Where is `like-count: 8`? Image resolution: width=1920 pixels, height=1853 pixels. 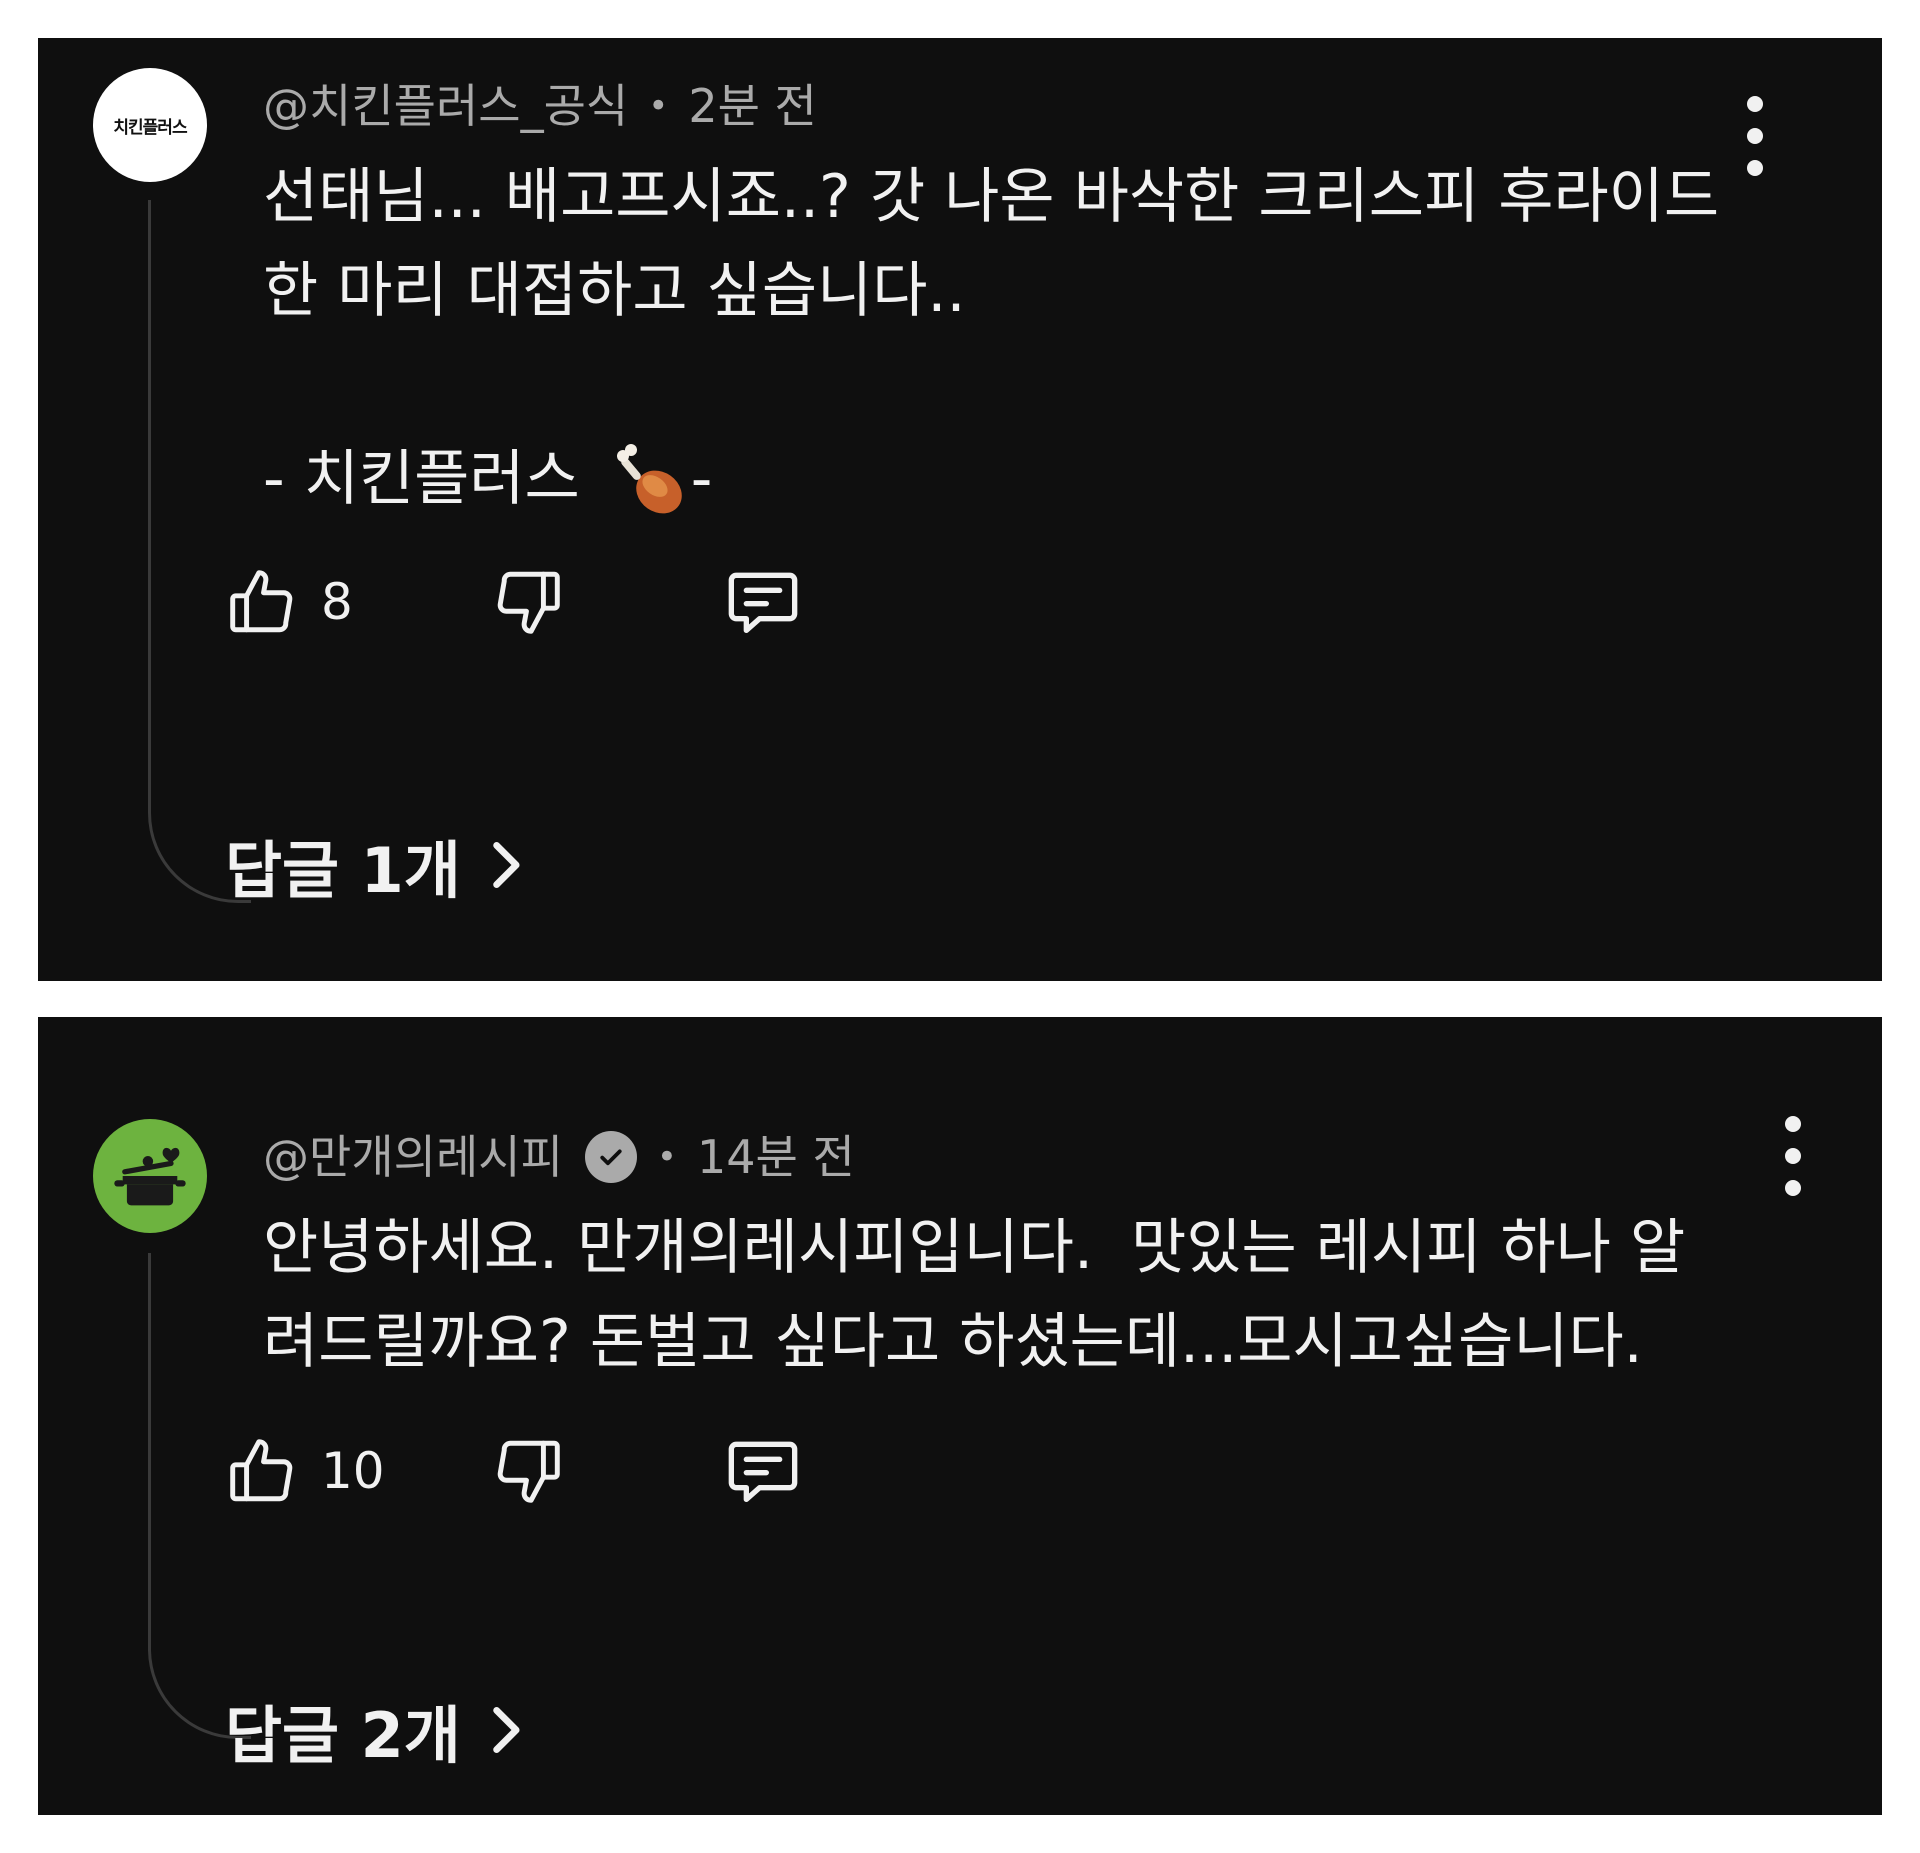 like-count: 8 is located at coordinates (337, 602).